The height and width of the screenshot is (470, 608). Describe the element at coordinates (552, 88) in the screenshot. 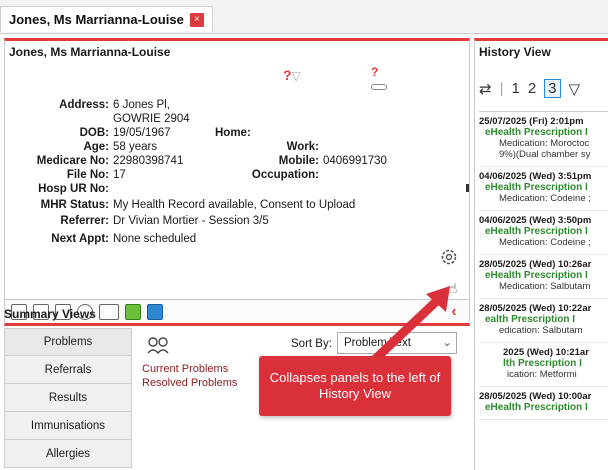

I see `page-3-button: 3` at that location.